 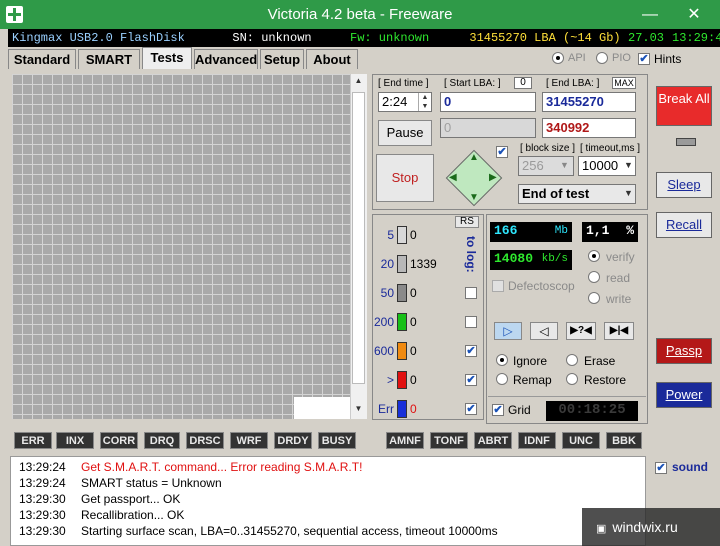 What do you see at coordinates (332, 59) in the screenshot?
I see `tab-about: About` at bounding box center [332, 59].